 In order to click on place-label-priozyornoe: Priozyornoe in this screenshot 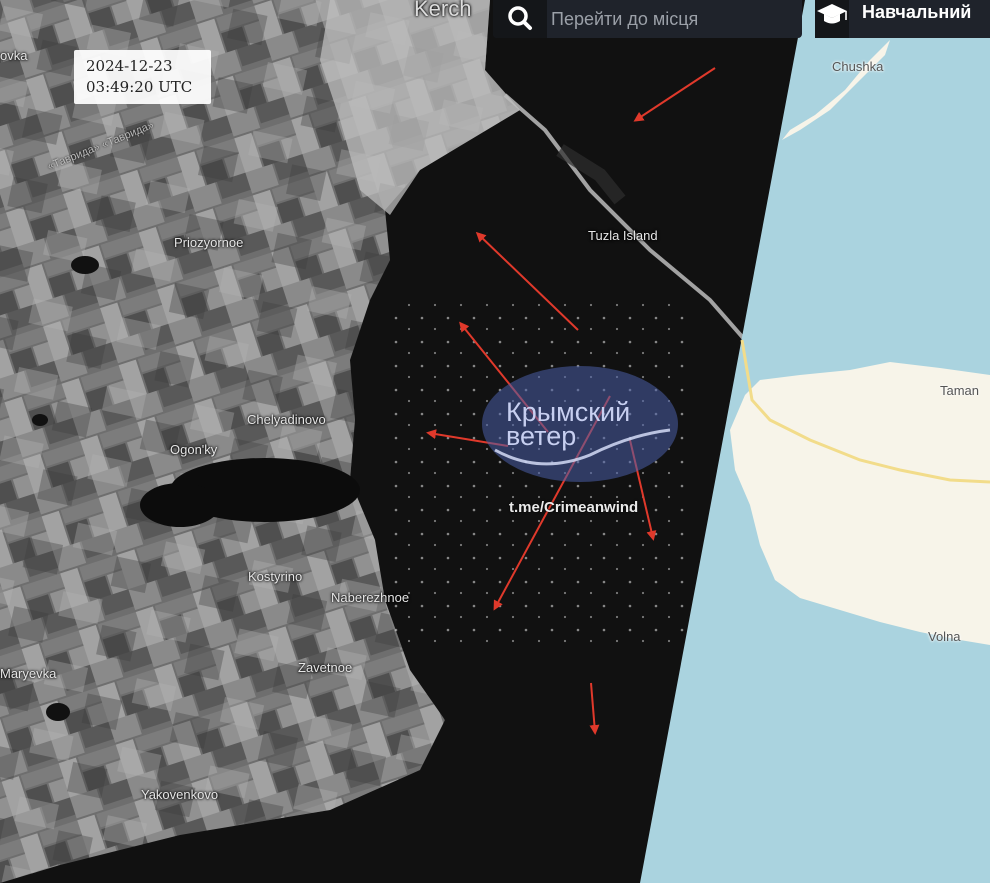, I will do `click(209, 242)`.